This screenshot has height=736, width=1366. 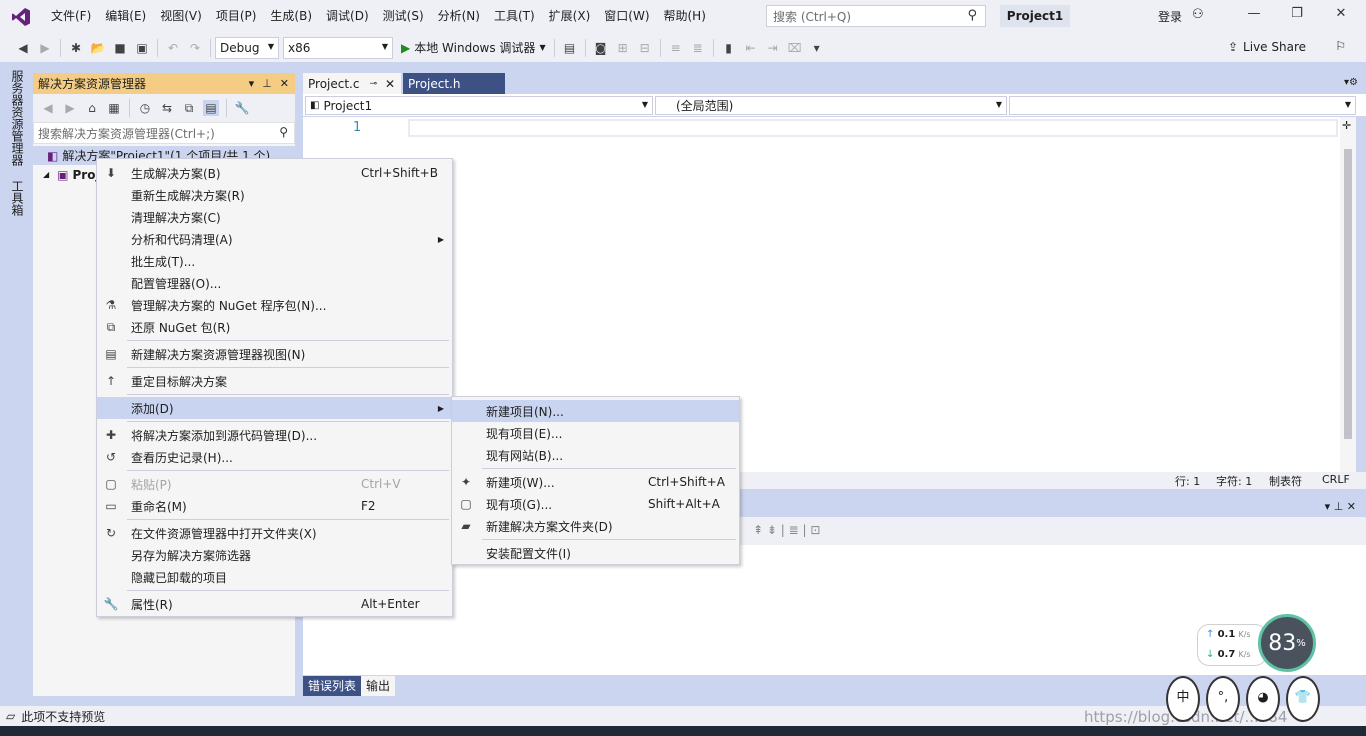 I want to click on menu-item: 分析(N), so click(x=459, y=16).